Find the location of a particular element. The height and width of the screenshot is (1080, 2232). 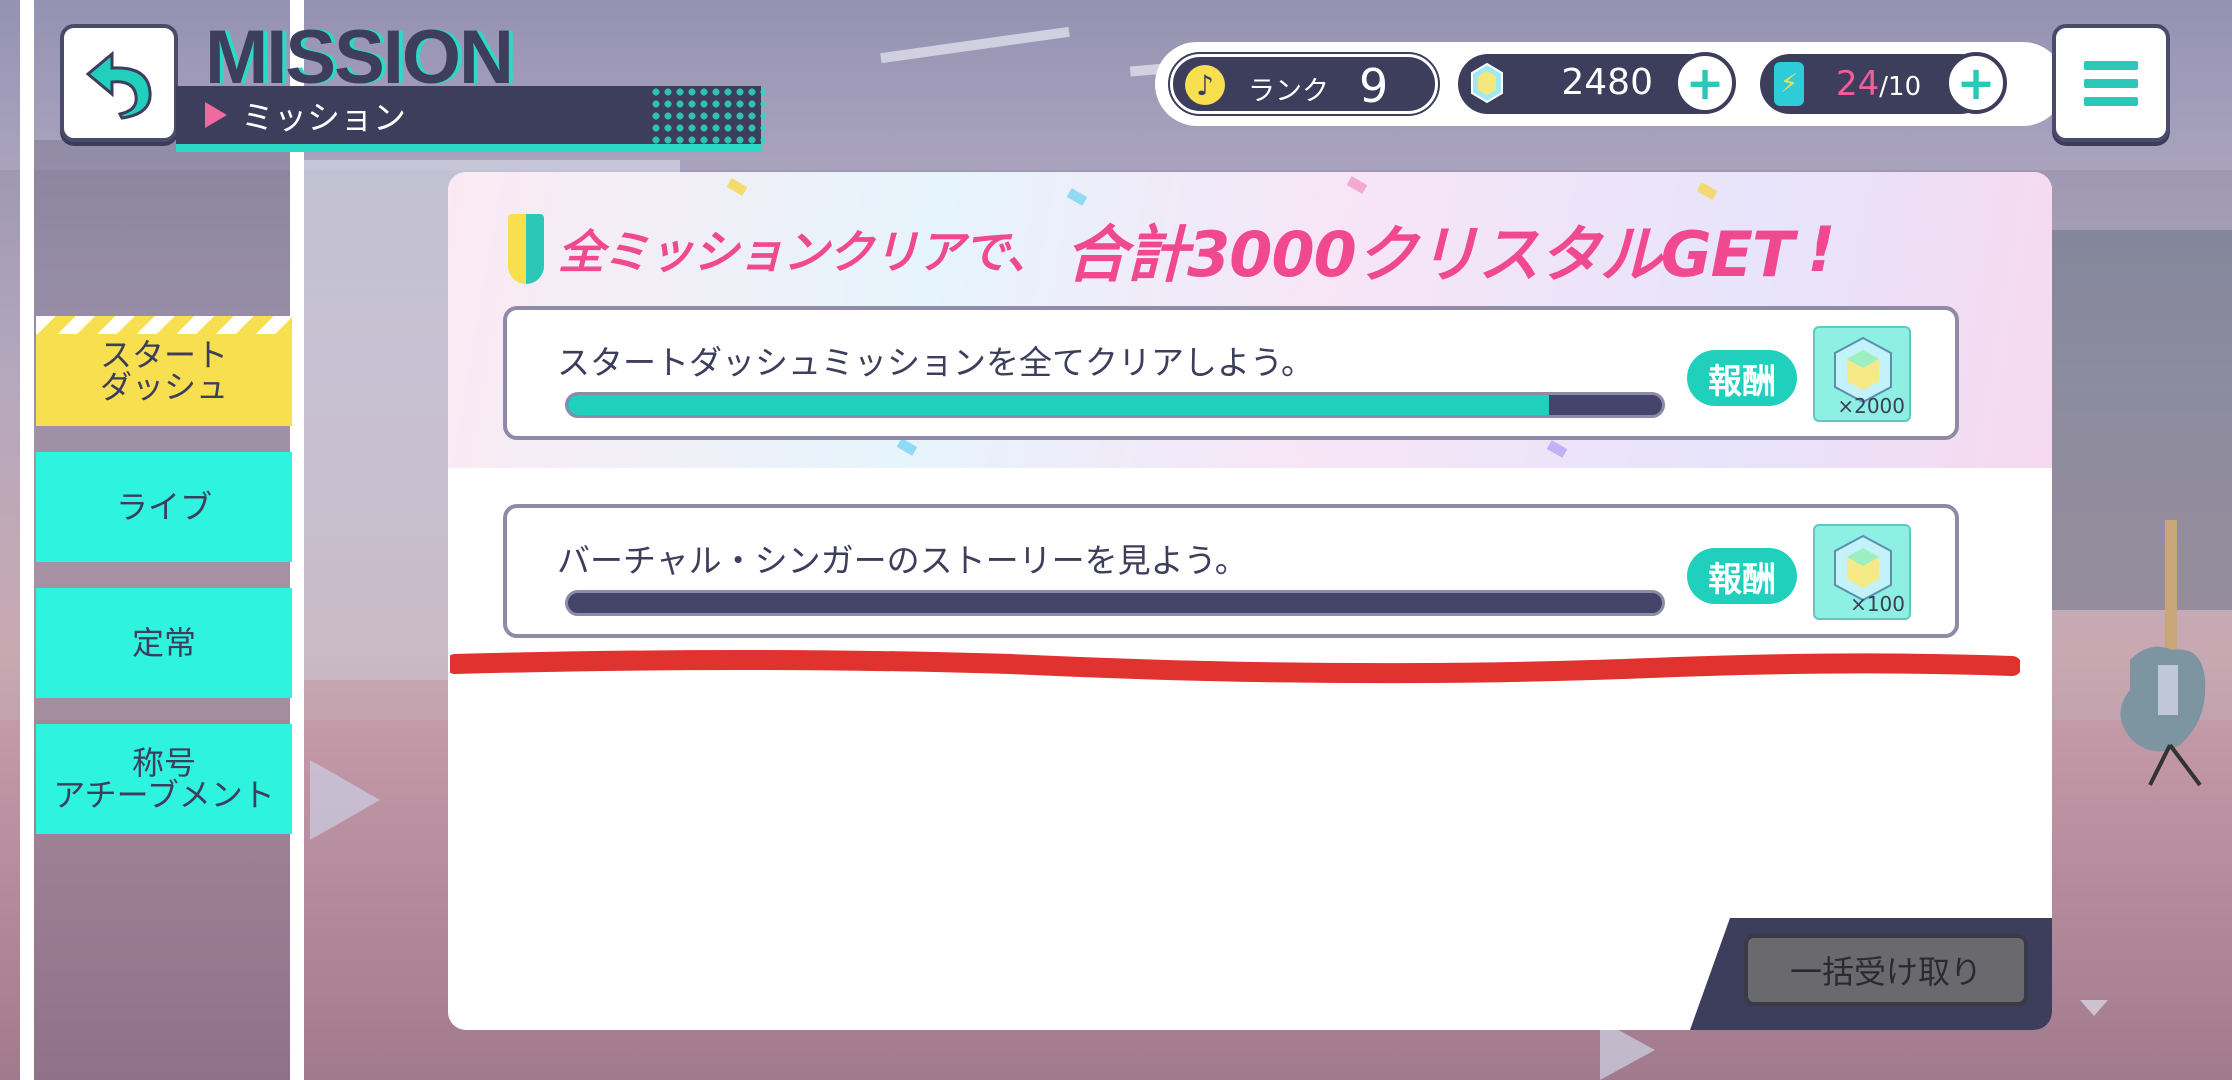

rank-display: ♪ ランク 9 is located at coordinates (1304, 84).